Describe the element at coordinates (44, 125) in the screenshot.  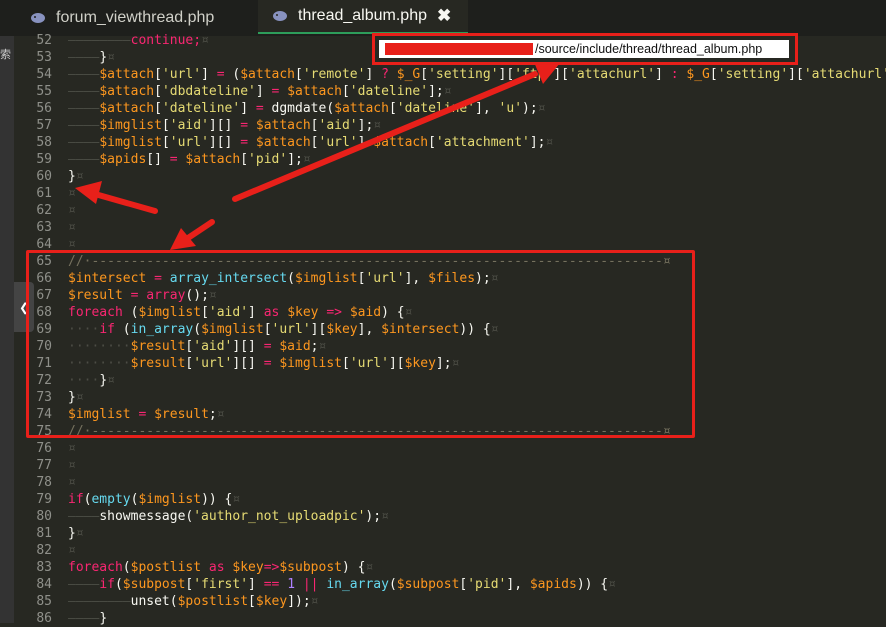
I see `line-number: 57` at that location.